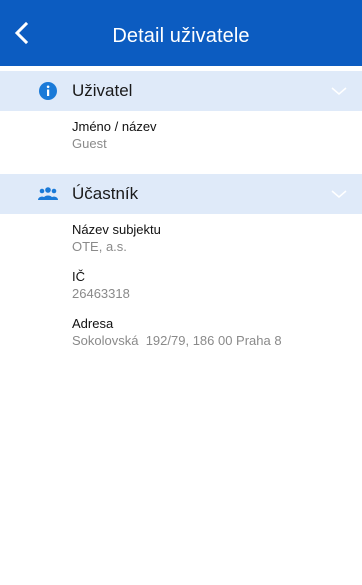 The width and height of the screenshot is (362, 585). What do you see at coordinates (116, 229) in the screenshot?
I see `field-label: Název subjektu` at bounding box center [116, 229].